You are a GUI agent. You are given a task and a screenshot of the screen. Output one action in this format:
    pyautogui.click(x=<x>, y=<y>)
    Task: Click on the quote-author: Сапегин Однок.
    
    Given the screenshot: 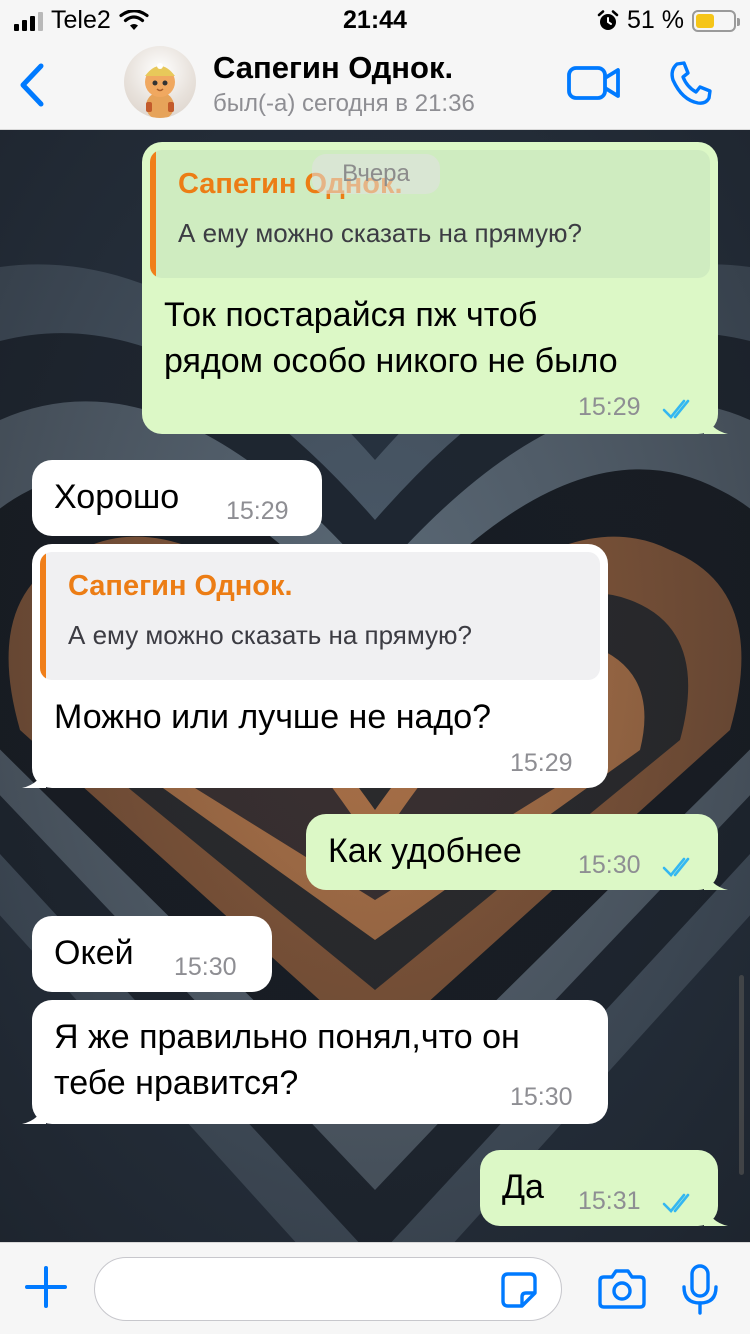 What is the action you would take?
    pyautogui.click(x=180, y=586)
    